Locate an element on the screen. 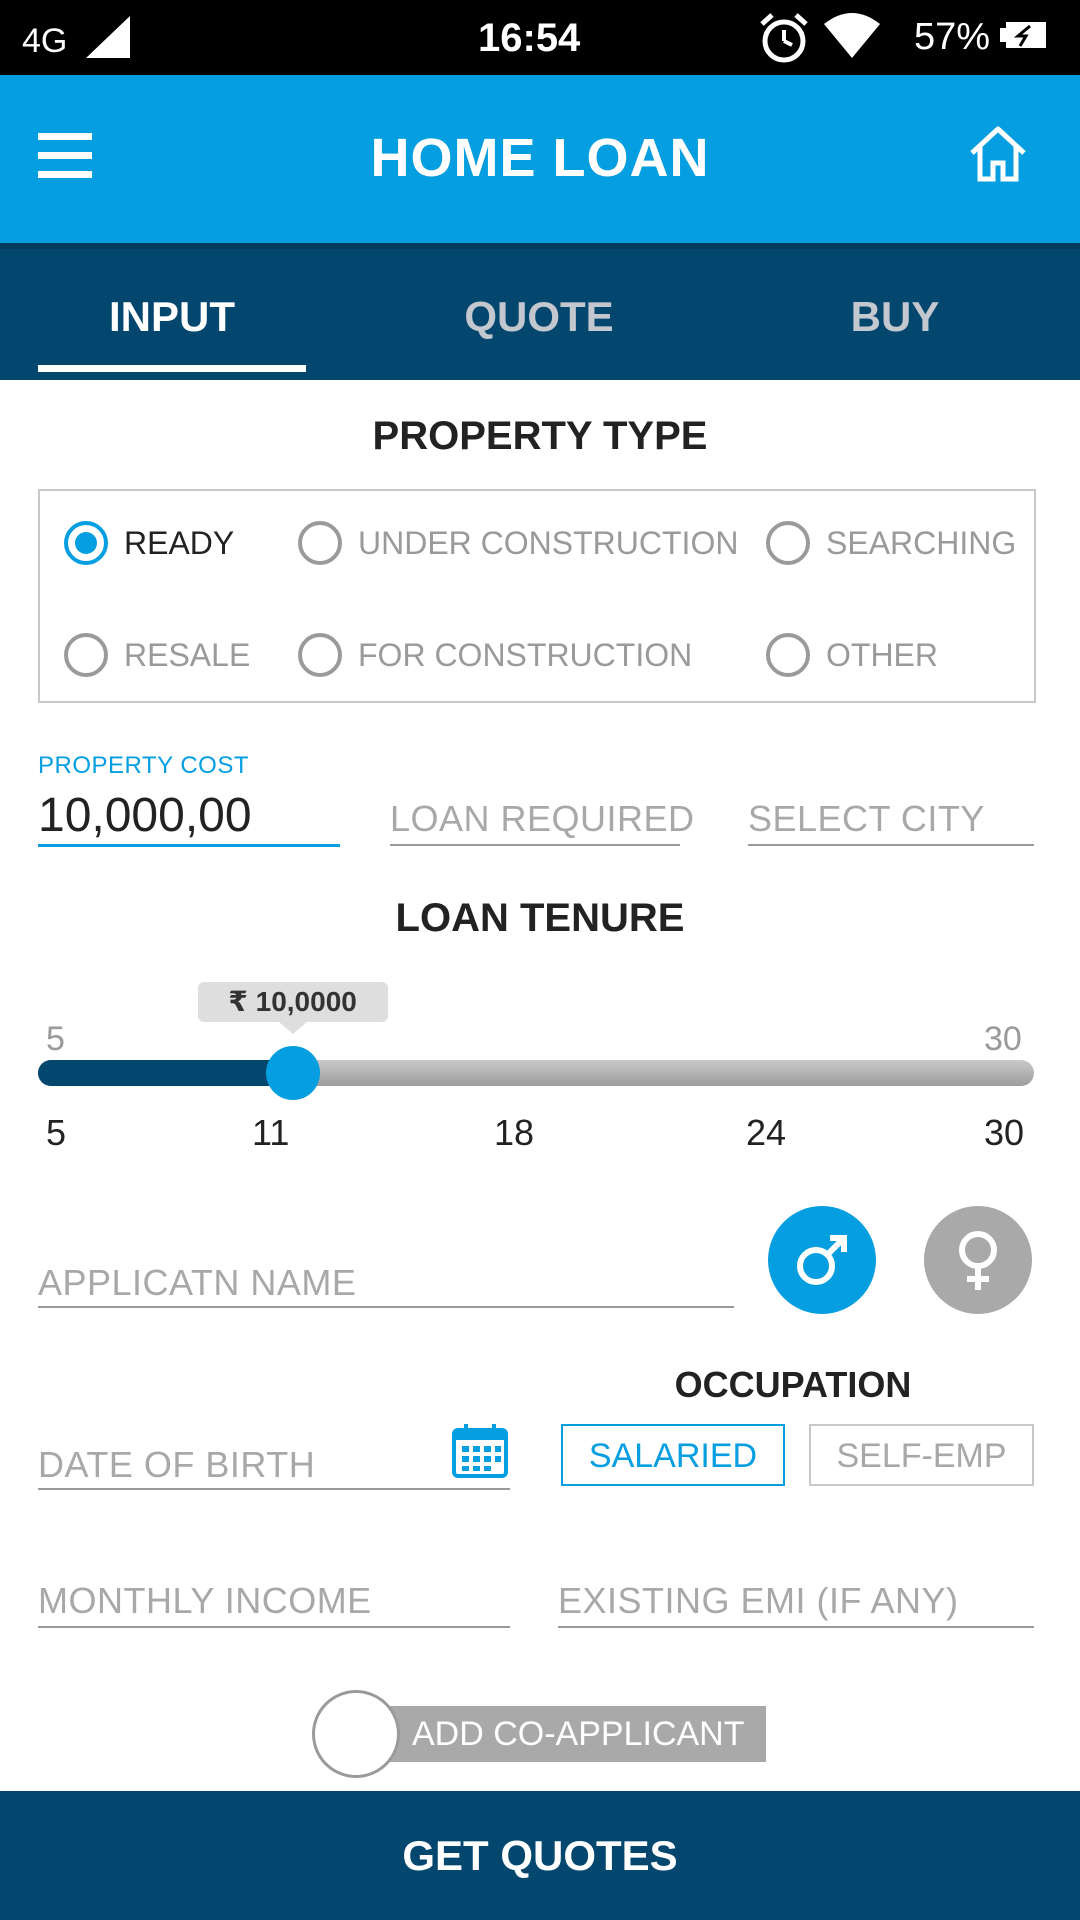 This screenshot has width=1080, height=1920. slider-bubble-pointer is located at coordinates (292, 1028).